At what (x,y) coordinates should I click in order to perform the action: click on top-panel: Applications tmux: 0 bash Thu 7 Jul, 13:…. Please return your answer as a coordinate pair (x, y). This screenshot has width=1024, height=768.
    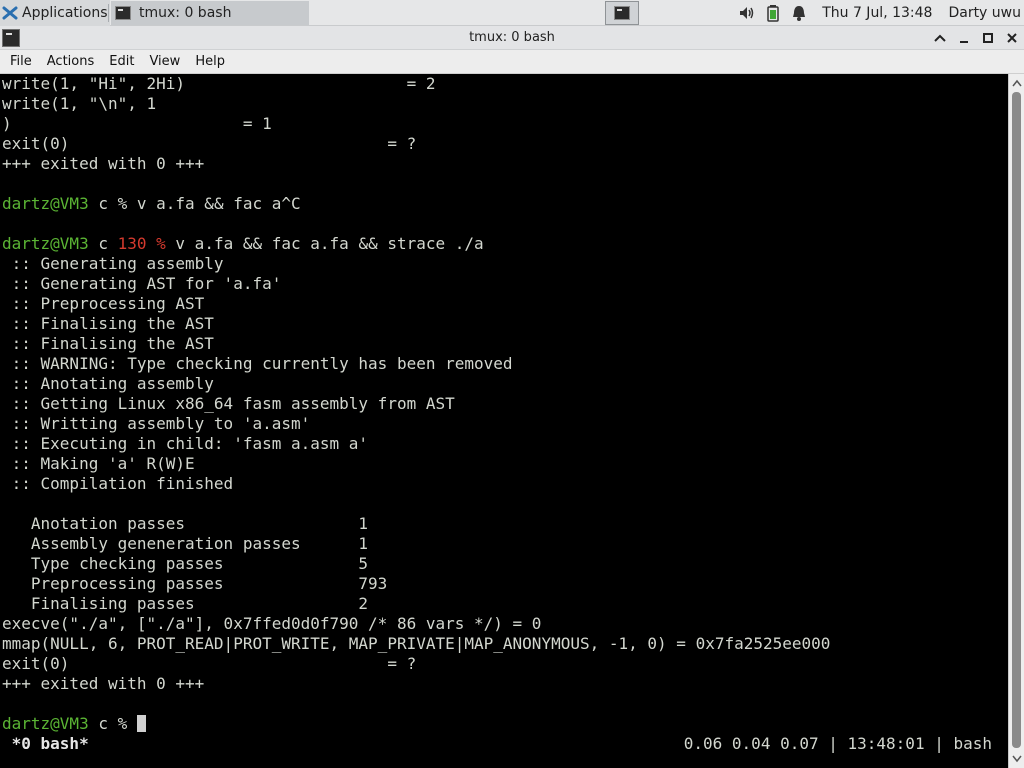
    Looking at the image, I should click on (512, 13).